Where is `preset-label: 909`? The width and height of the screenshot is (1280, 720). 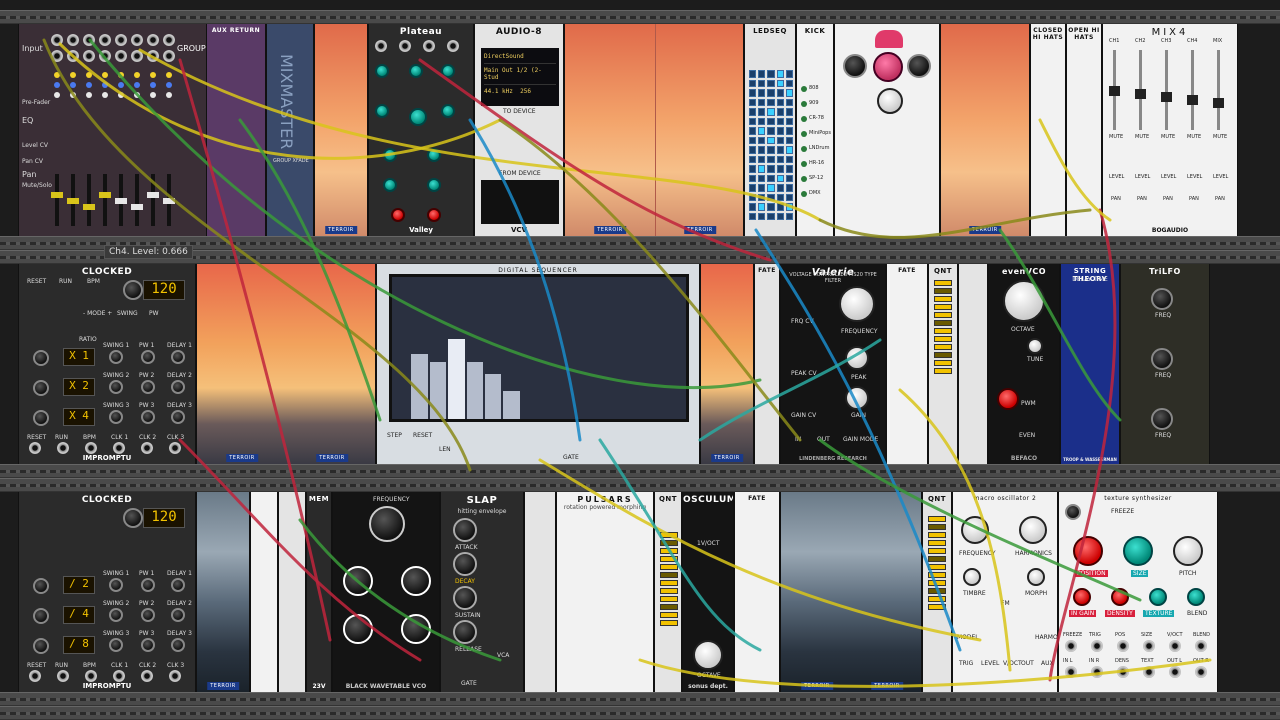
preset-label: 909 is located at coordinates (814, 103).